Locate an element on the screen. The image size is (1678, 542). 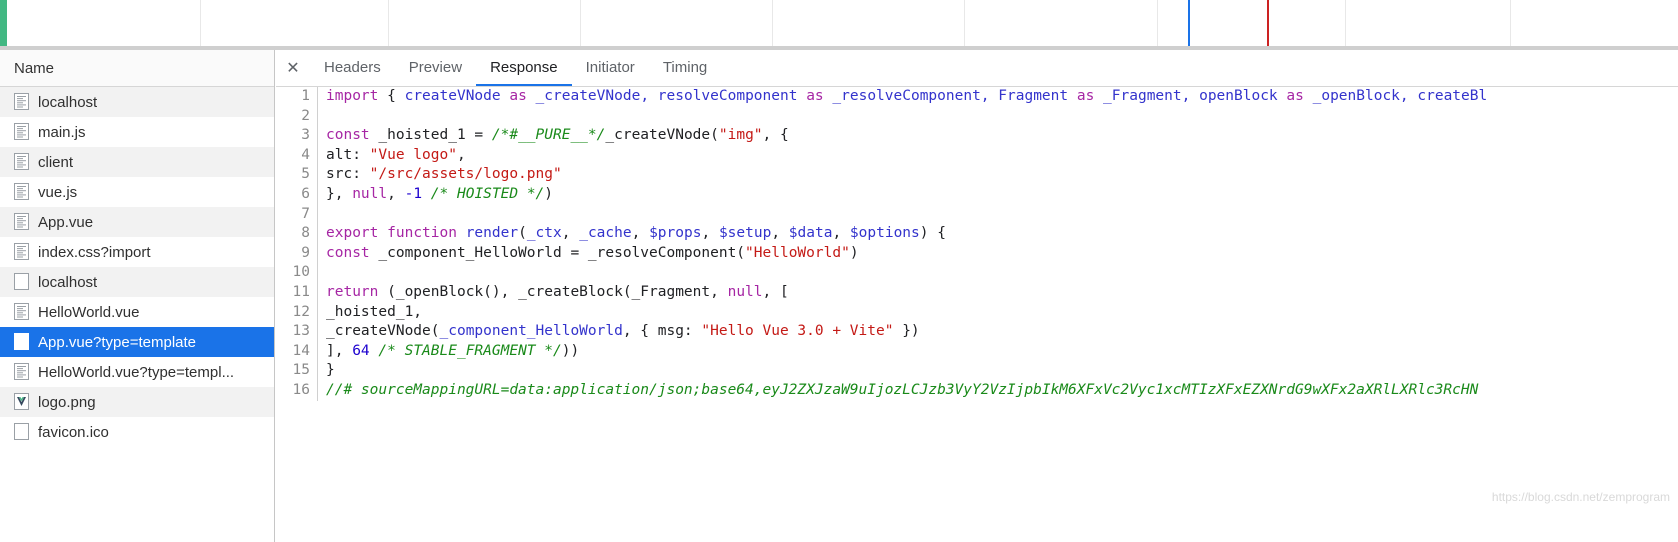
code-token: null is located at coordinates (745, 291).